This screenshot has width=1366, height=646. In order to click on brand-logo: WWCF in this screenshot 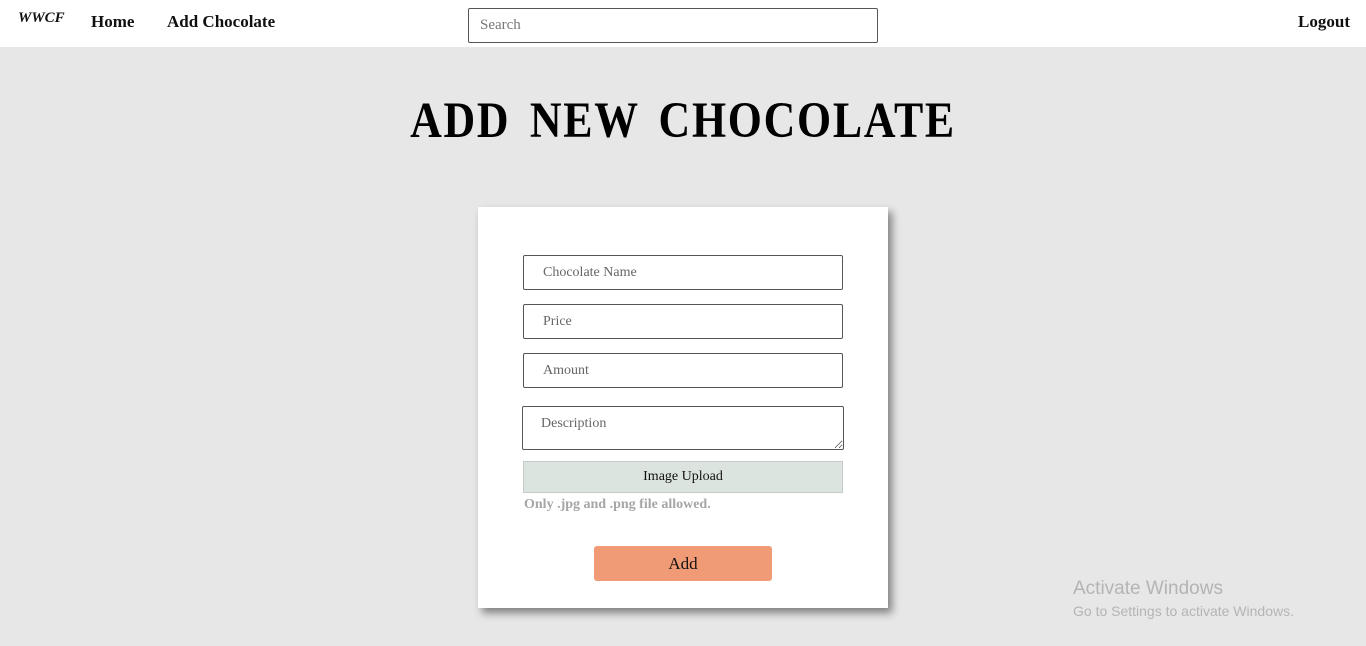, I will do `click(41, 18)`.